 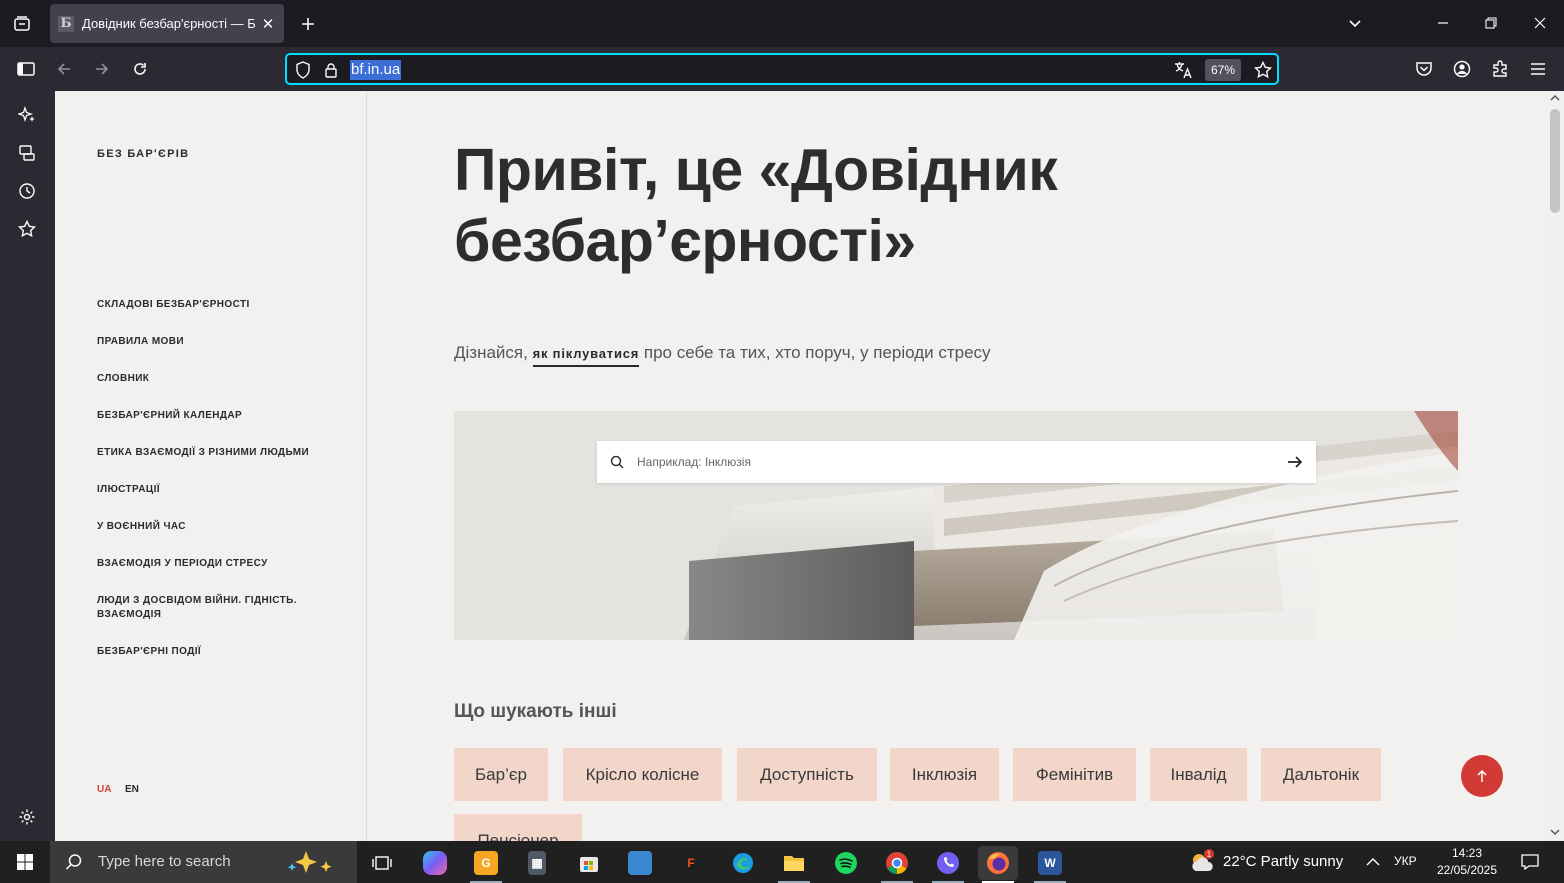 What do you see at coordinates (64, 69) in the screenshot?
I see `back-arrow-icon` at bounding box center [64, 69].